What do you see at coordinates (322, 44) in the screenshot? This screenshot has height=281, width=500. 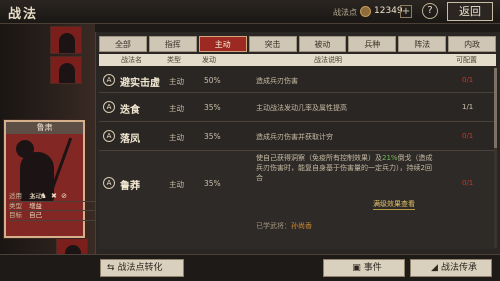 I see `tab-passive: 被动` at bounding box center [322, 44].